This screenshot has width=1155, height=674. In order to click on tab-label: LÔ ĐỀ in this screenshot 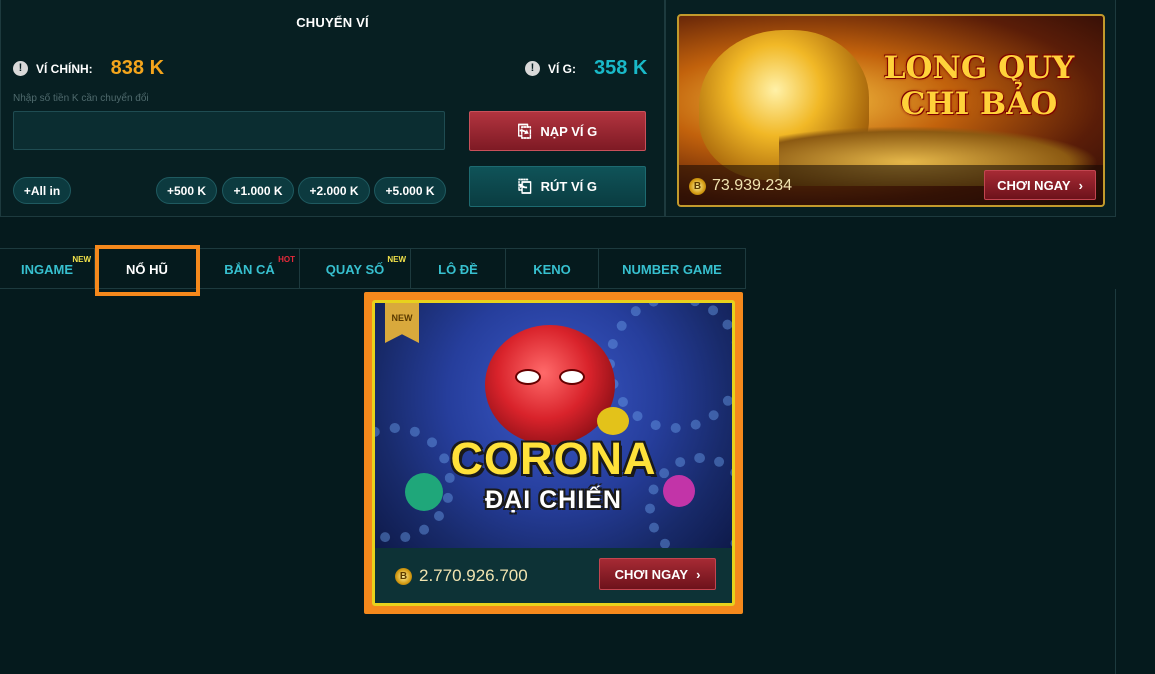, I will do `click(458, 269)`.